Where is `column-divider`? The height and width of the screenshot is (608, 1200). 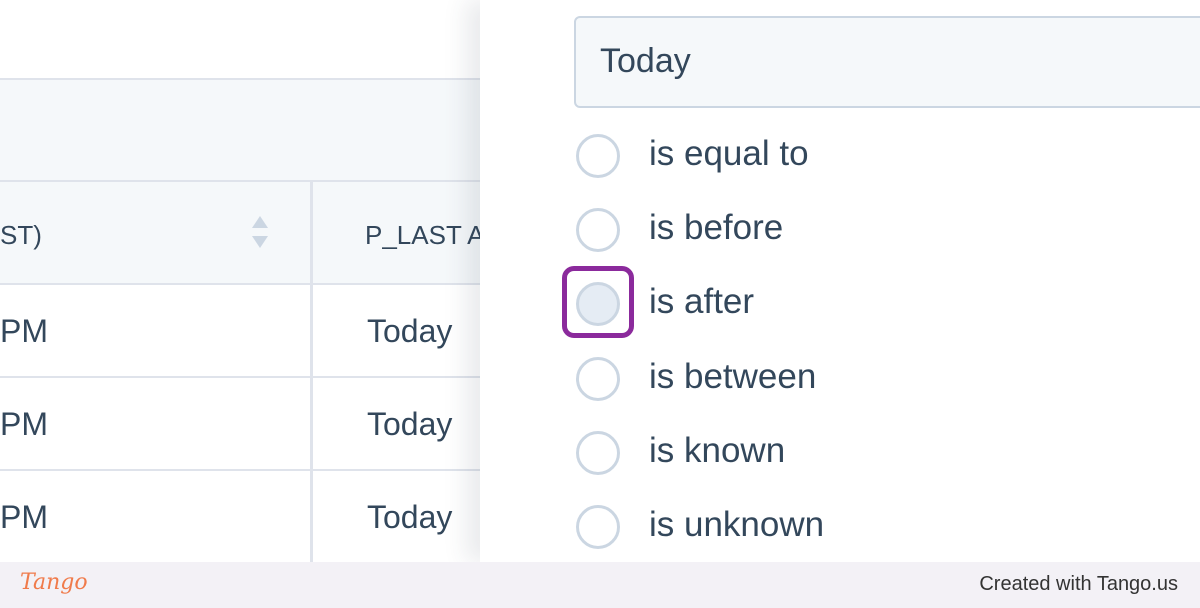
column-divider is located at coordinates (311, 372).